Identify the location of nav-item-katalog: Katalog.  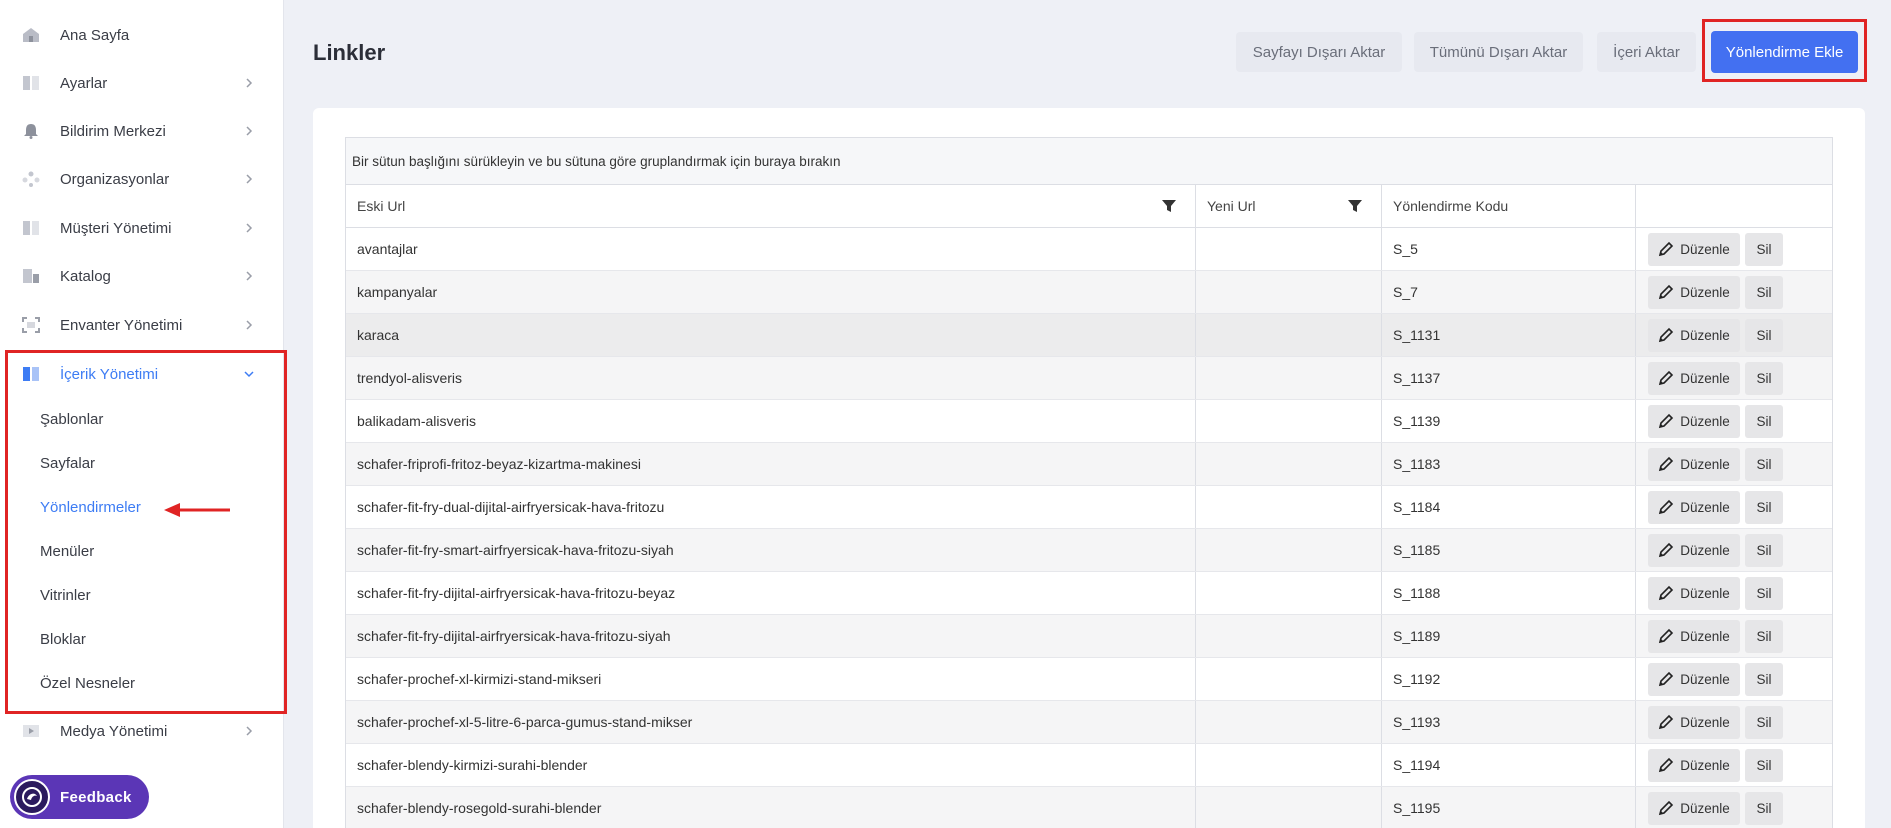
(142, 276).